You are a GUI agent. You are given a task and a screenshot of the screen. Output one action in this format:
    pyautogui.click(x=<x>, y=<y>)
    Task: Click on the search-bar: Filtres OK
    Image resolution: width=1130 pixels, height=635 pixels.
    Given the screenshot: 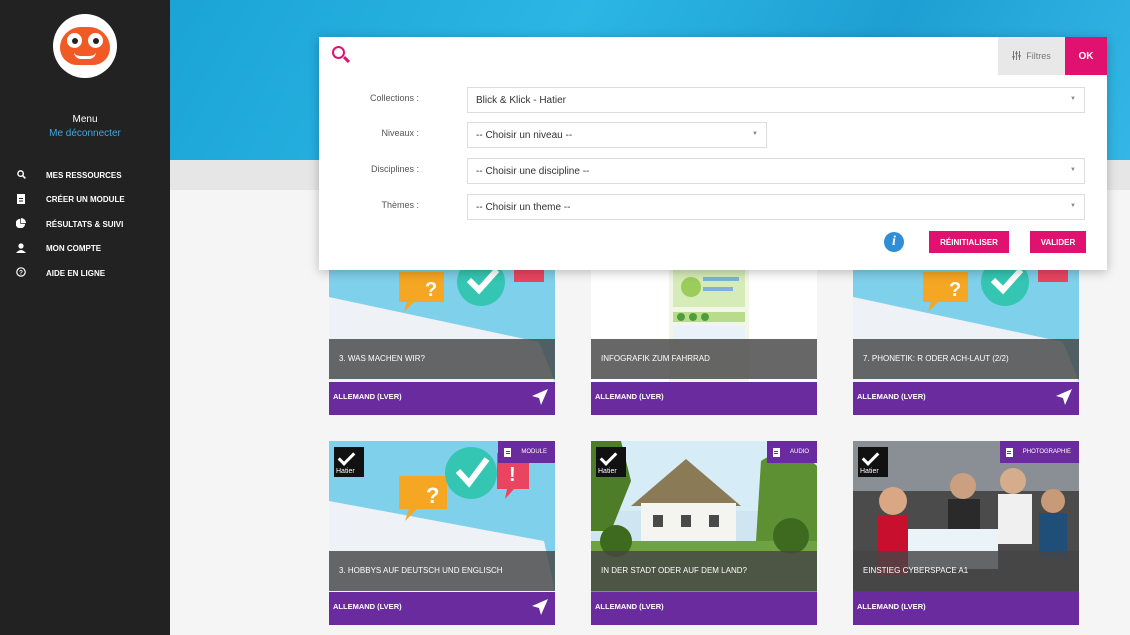 What is the action you would take?
    pyautogui.click(x=713, y=56)
    